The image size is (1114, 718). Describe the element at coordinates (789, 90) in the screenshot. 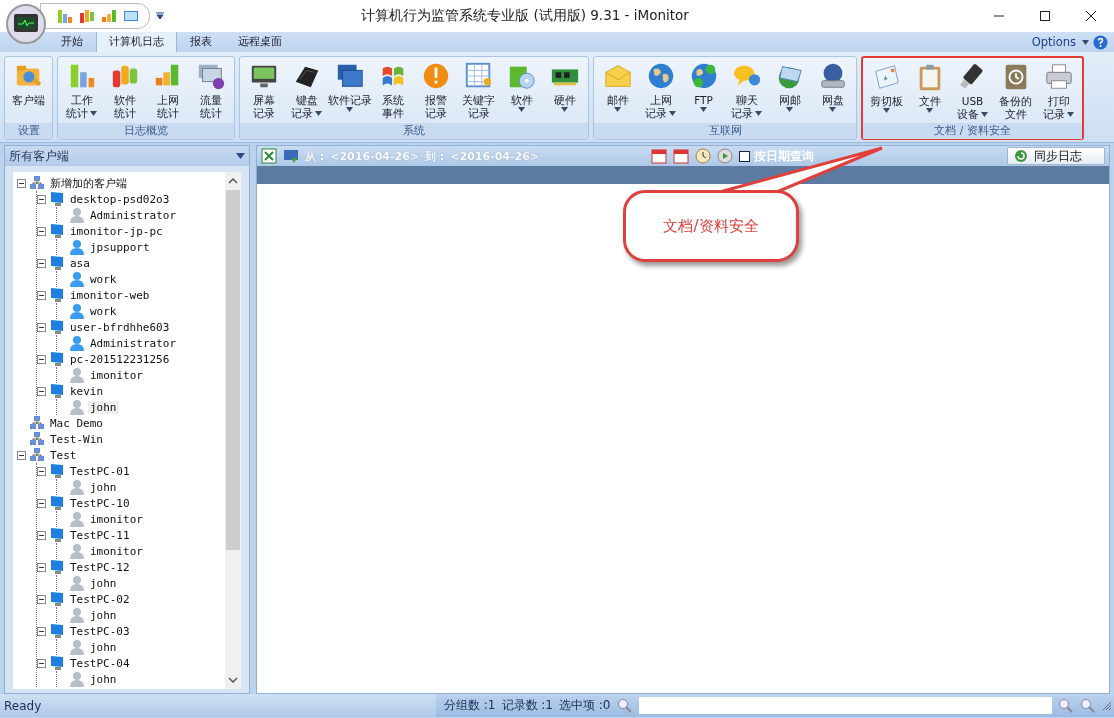

I see `ribbon-button: 网邮` at that location.